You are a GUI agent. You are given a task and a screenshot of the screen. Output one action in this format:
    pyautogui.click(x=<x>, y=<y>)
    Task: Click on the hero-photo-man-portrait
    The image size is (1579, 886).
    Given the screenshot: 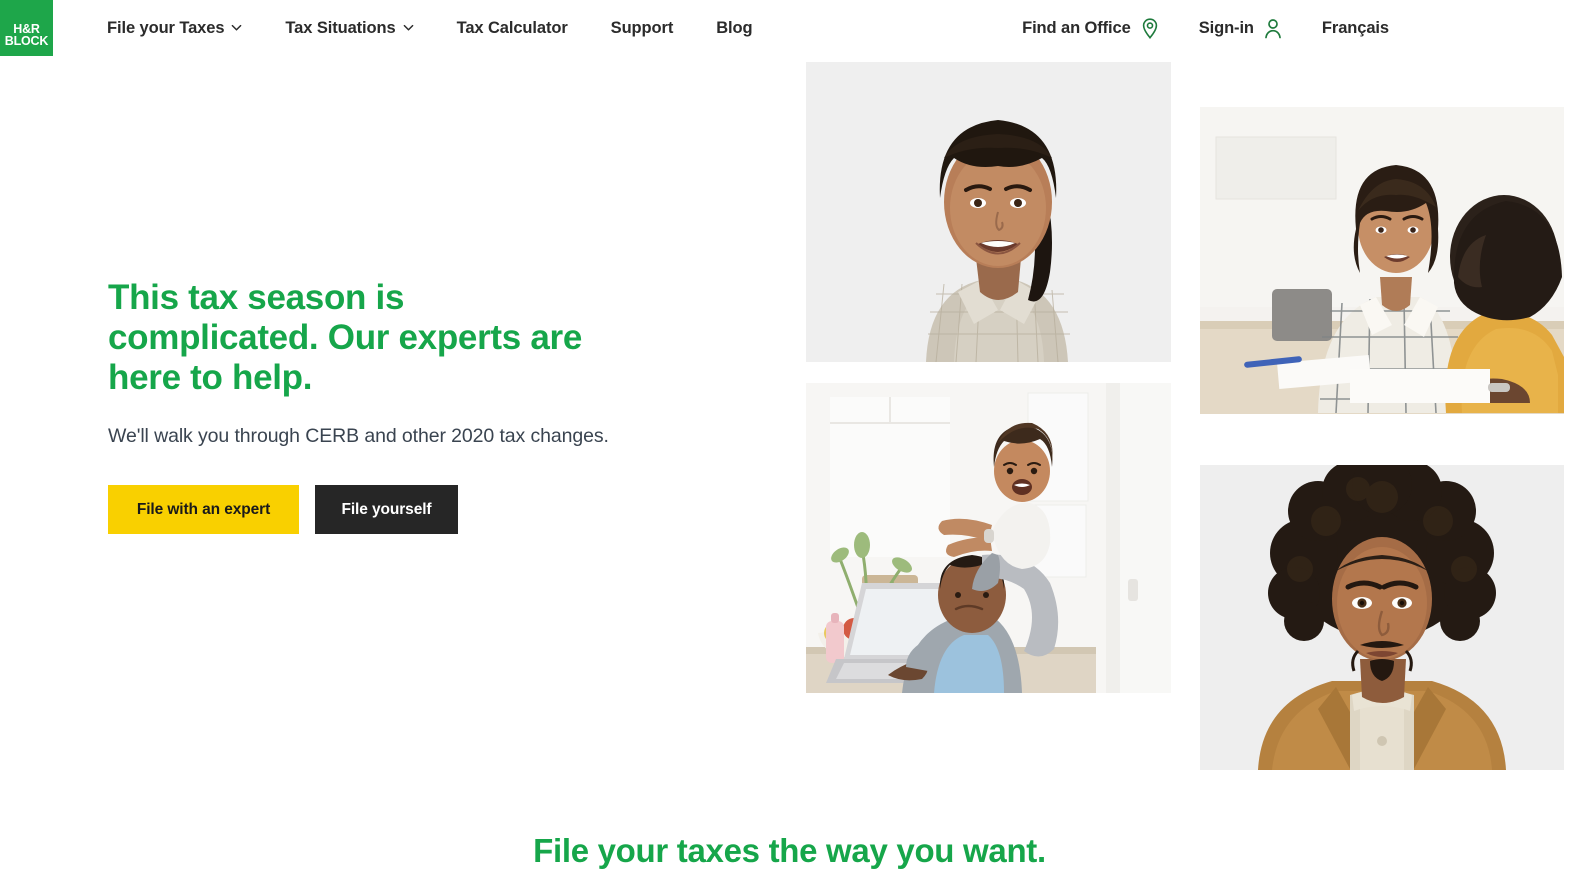 What is the action you would take?
    pyautogui.click(x=1382, y=617)
    